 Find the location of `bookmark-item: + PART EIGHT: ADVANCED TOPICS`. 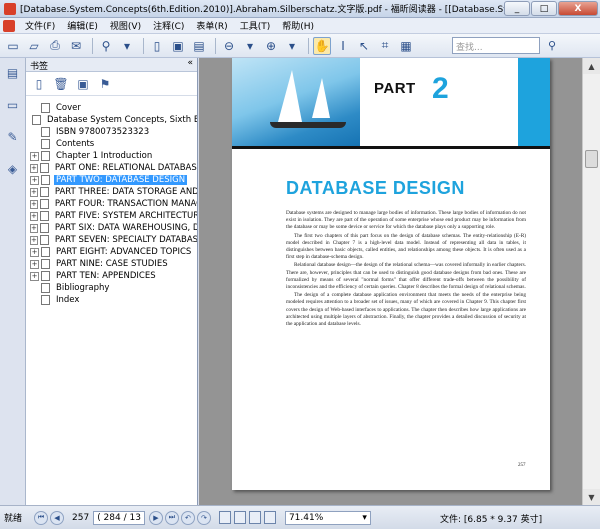

bookmark-item: + PART EIGHT: ADVANCED TOPICS is located at coordinates (111, 252).